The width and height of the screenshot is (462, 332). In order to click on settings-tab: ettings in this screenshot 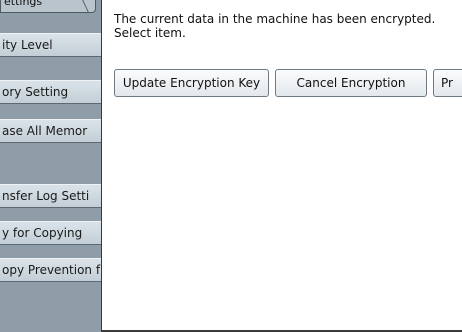, I will do `click(48, 6)`.